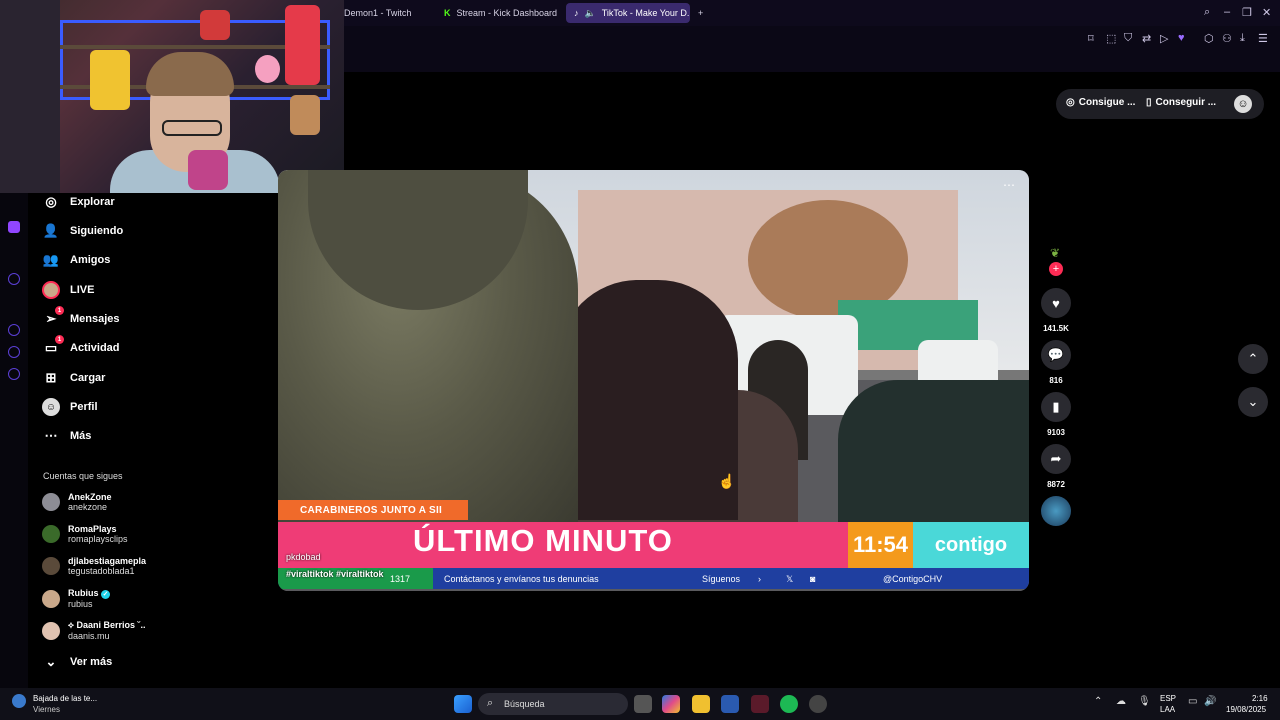  I want to click on follow-plus-icon: +, so click(1056, 269).